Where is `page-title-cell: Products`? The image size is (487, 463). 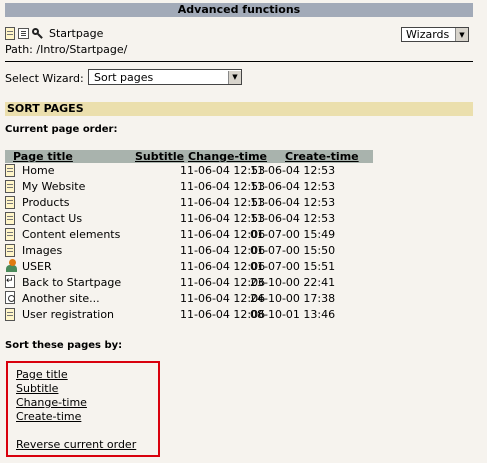 page-title-cell: Products is located at coordinates (46, 202).